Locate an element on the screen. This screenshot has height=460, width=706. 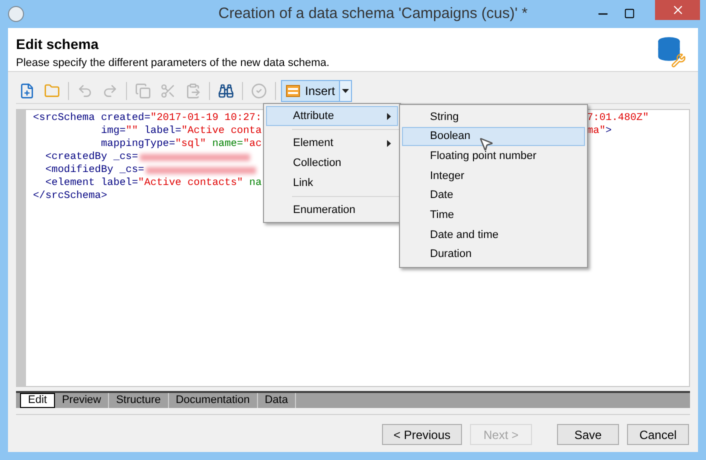
code-token: name= is located at coordinates (227, 144).